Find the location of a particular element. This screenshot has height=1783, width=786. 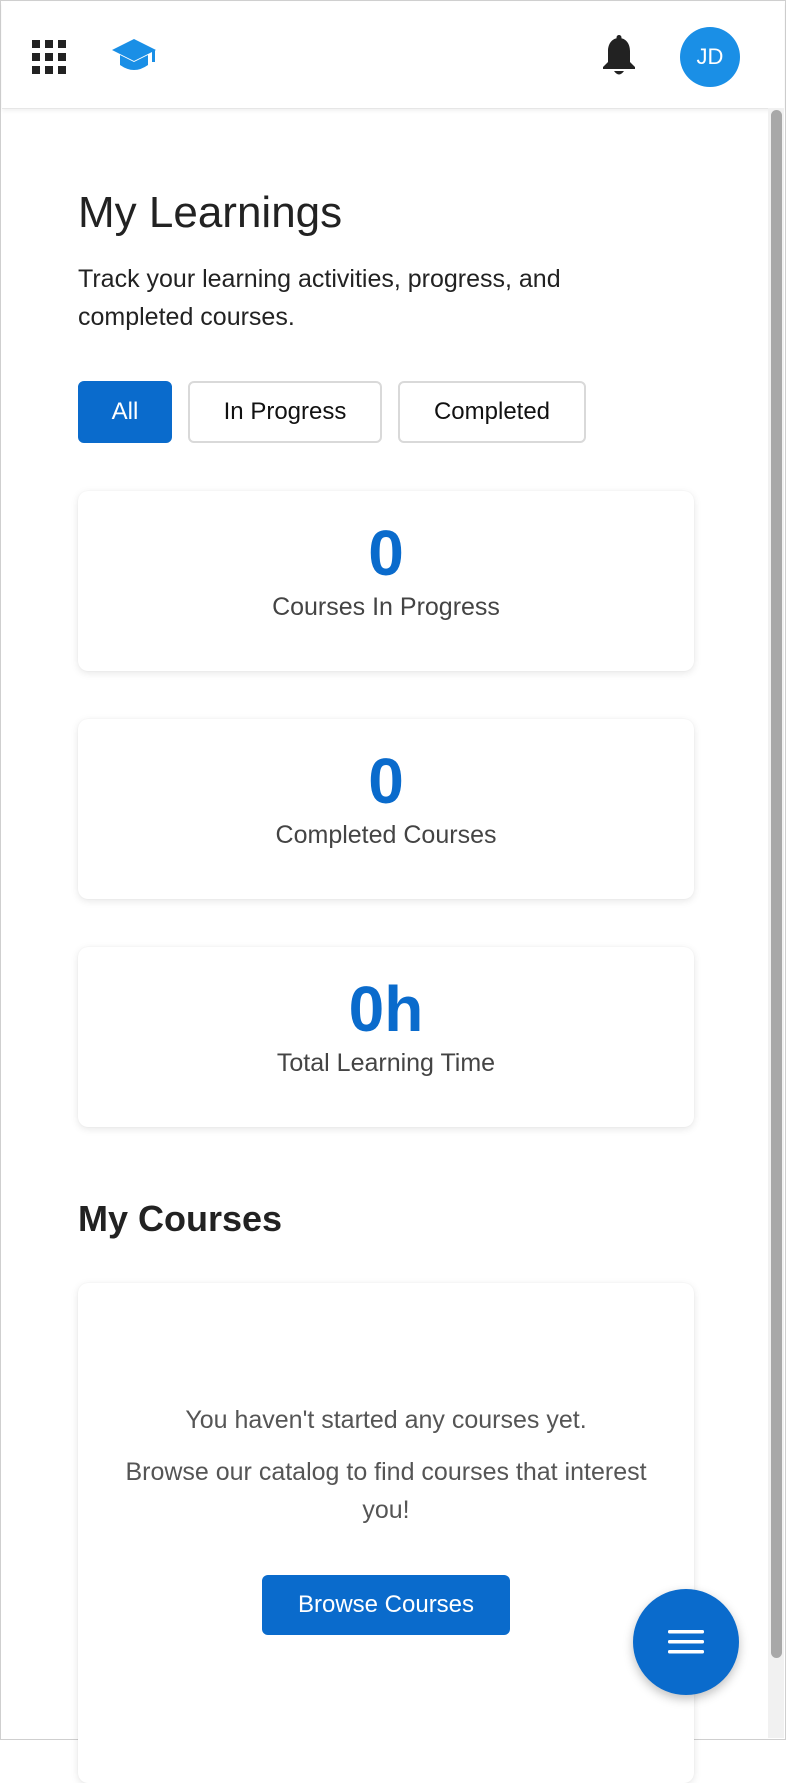

user-avatar: JD is located at coordinates (710, 57).